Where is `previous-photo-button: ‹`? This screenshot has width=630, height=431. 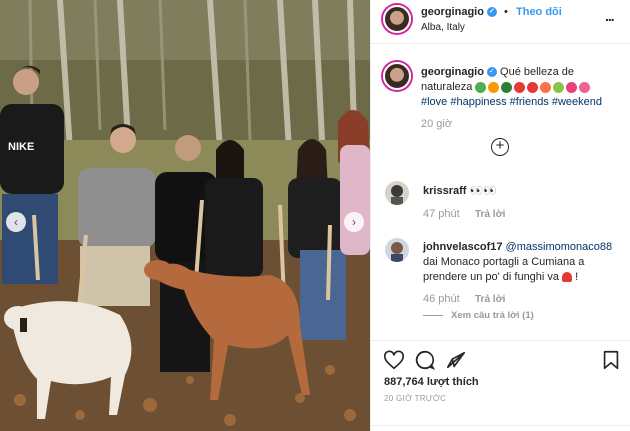
previous-photo-button: ‹ is located at coordinates (16, 222).